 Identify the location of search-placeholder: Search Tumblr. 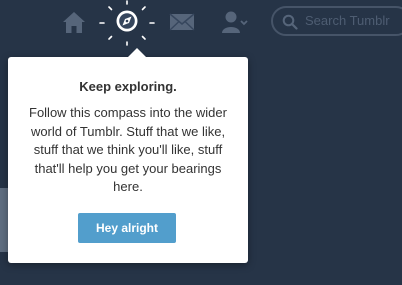
(347, 20).